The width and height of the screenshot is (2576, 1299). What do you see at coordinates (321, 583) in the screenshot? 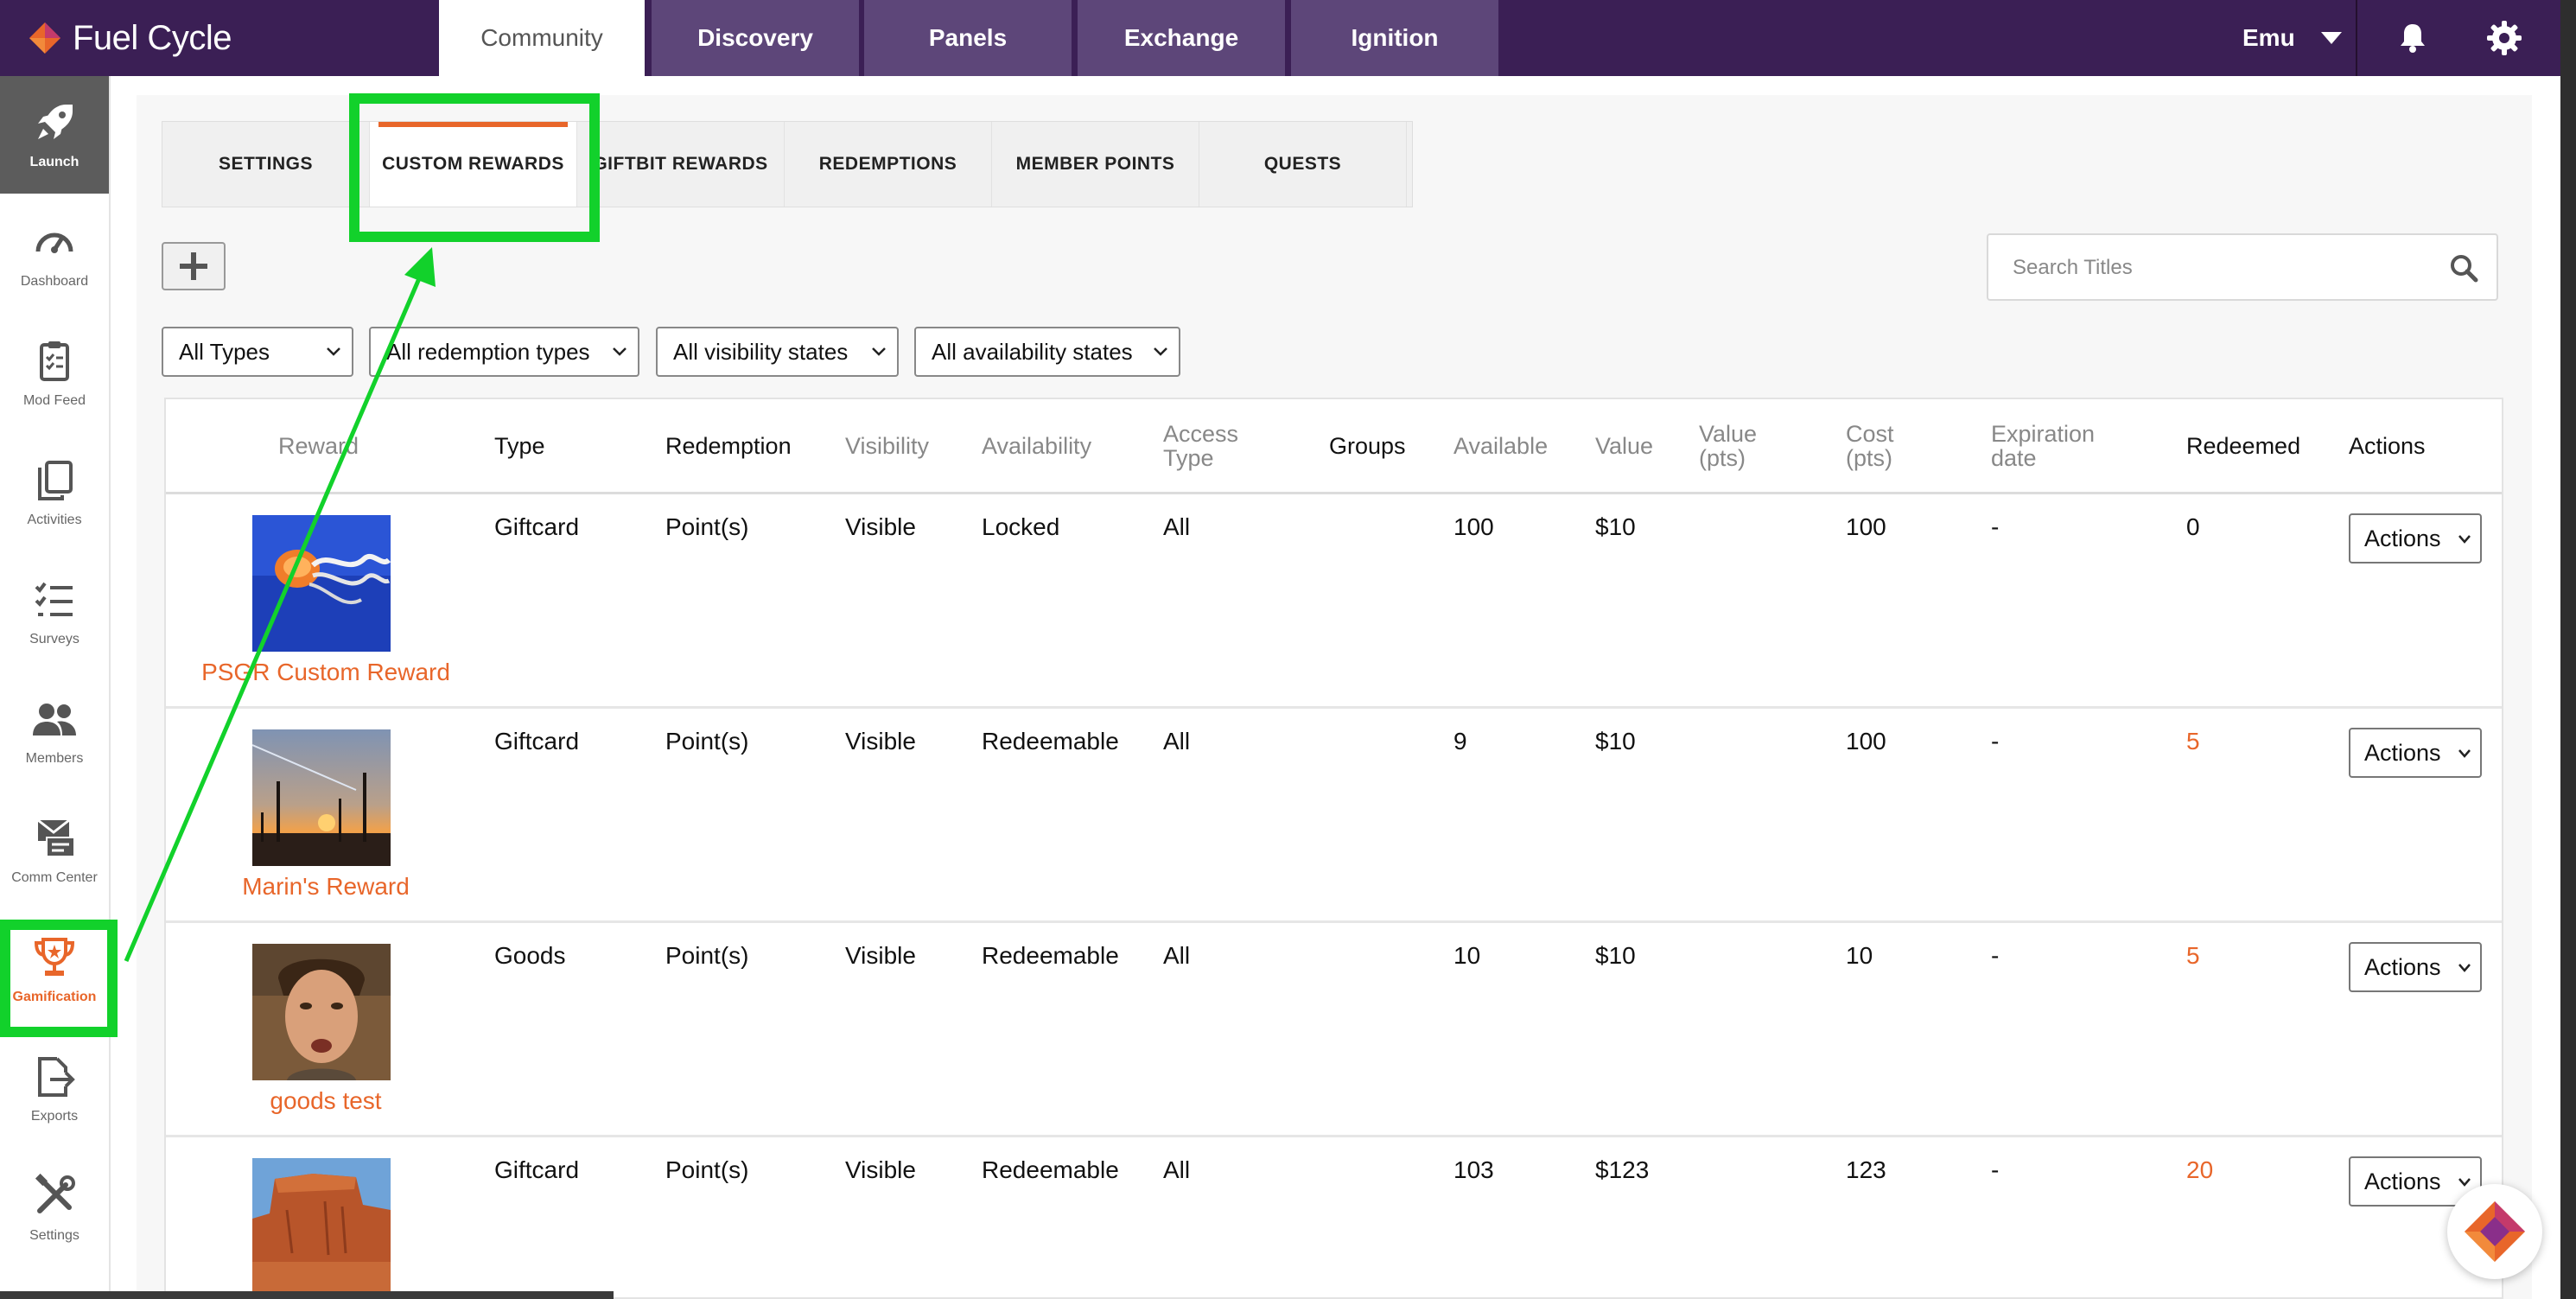
I see `jellyfish-image` at bounding box center [321, 583].